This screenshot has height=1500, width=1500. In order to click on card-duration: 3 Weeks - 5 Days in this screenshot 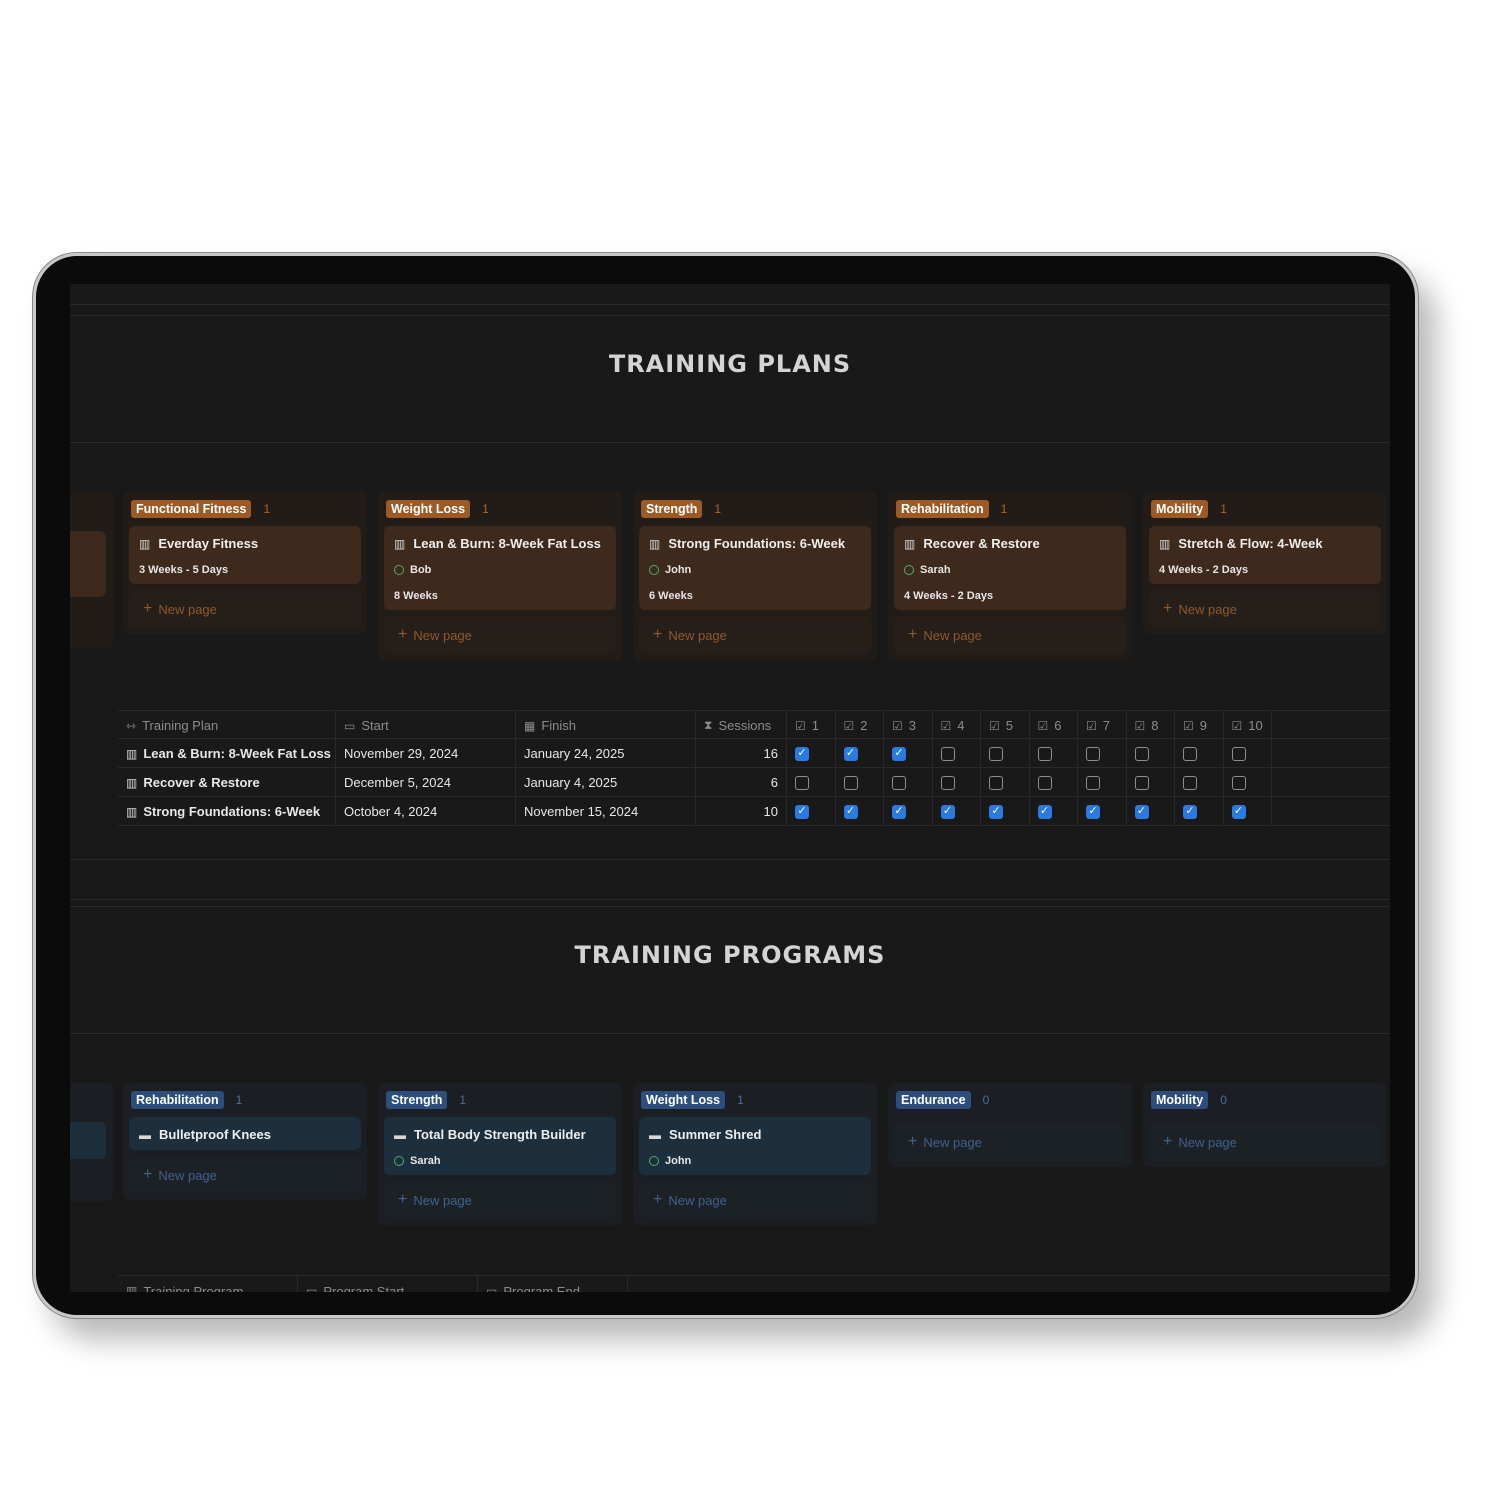, I will do `click(184, 570)`.